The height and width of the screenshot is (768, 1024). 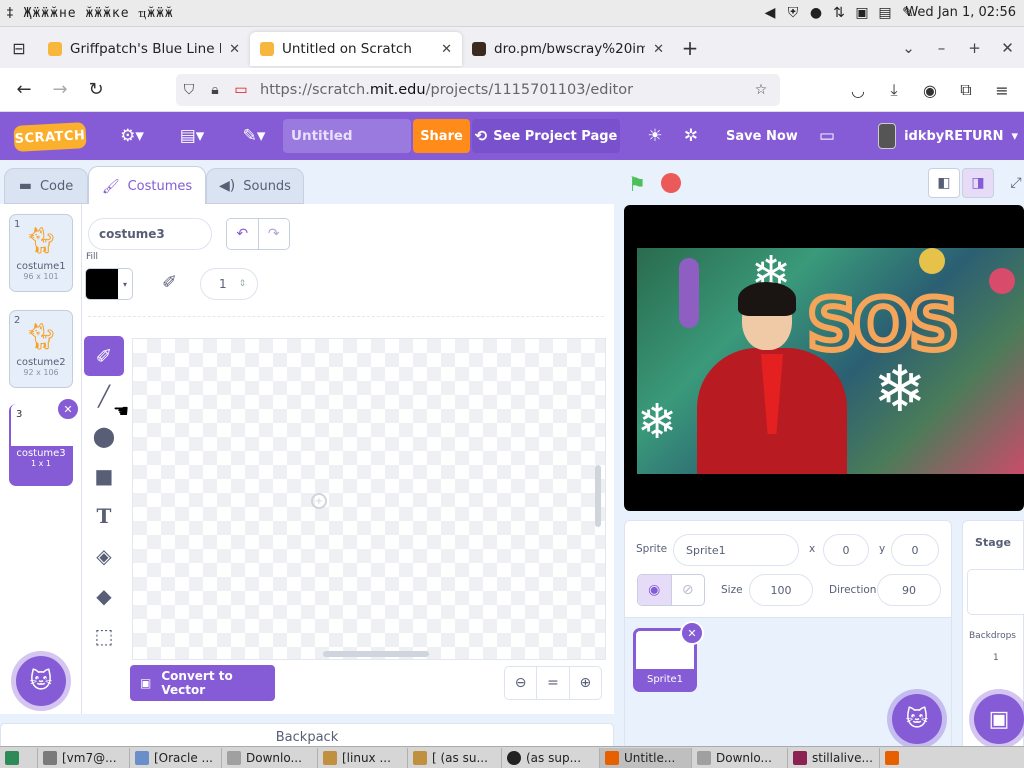 What do you see at coordinates (655, 136) in the screenshot?
I see `lightbulb-icon: ☀` at bounding box center [655, 136].